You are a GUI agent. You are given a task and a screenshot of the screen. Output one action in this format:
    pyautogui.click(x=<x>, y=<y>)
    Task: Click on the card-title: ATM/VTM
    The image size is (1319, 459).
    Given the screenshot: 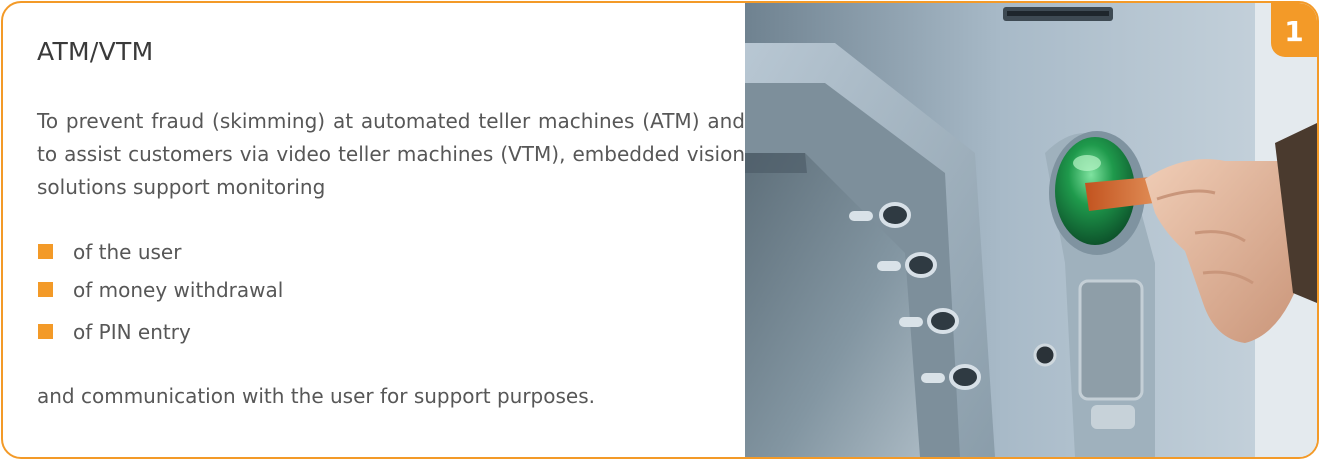 What is the action you would take?
    pyautogui.click(x=95, y=51)
    